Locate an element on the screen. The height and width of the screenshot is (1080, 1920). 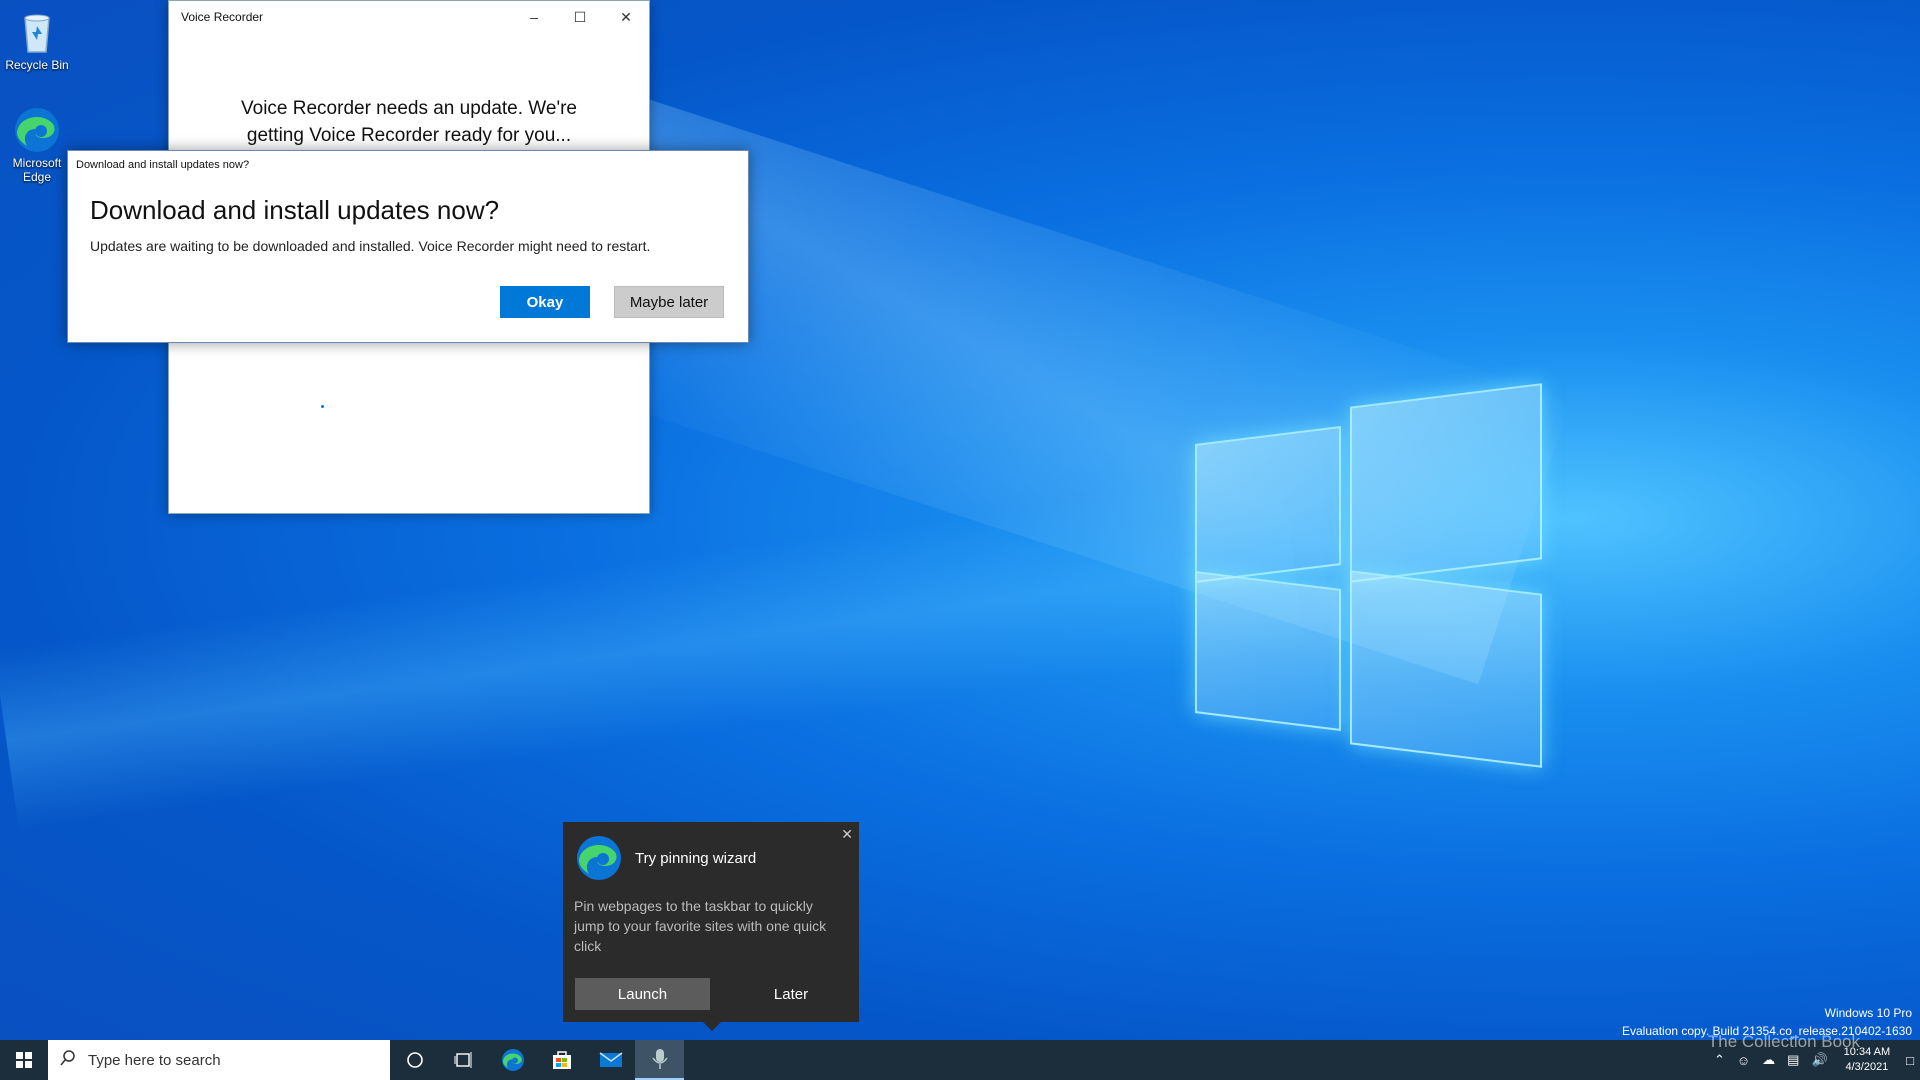
dialog-title: Download and install updates now? is located at coordinates (163, 165).